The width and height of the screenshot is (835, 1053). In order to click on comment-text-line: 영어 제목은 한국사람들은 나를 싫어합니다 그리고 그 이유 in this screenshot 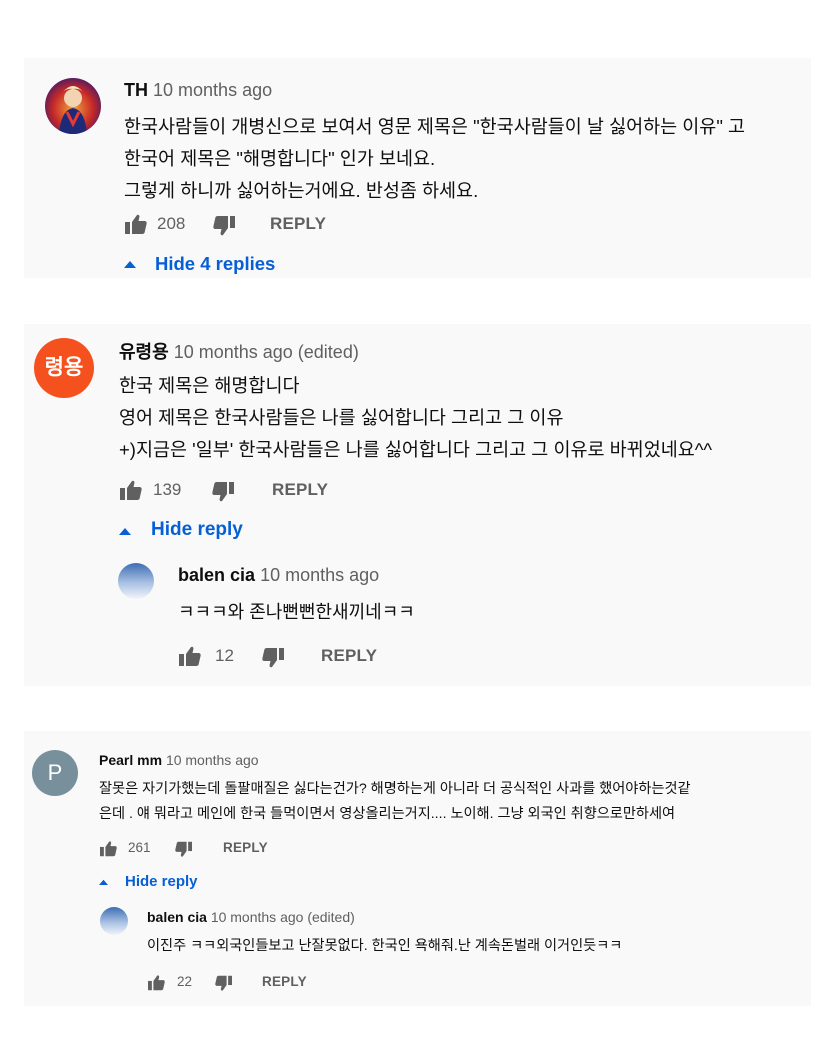, I will do `click(341, 417)`.